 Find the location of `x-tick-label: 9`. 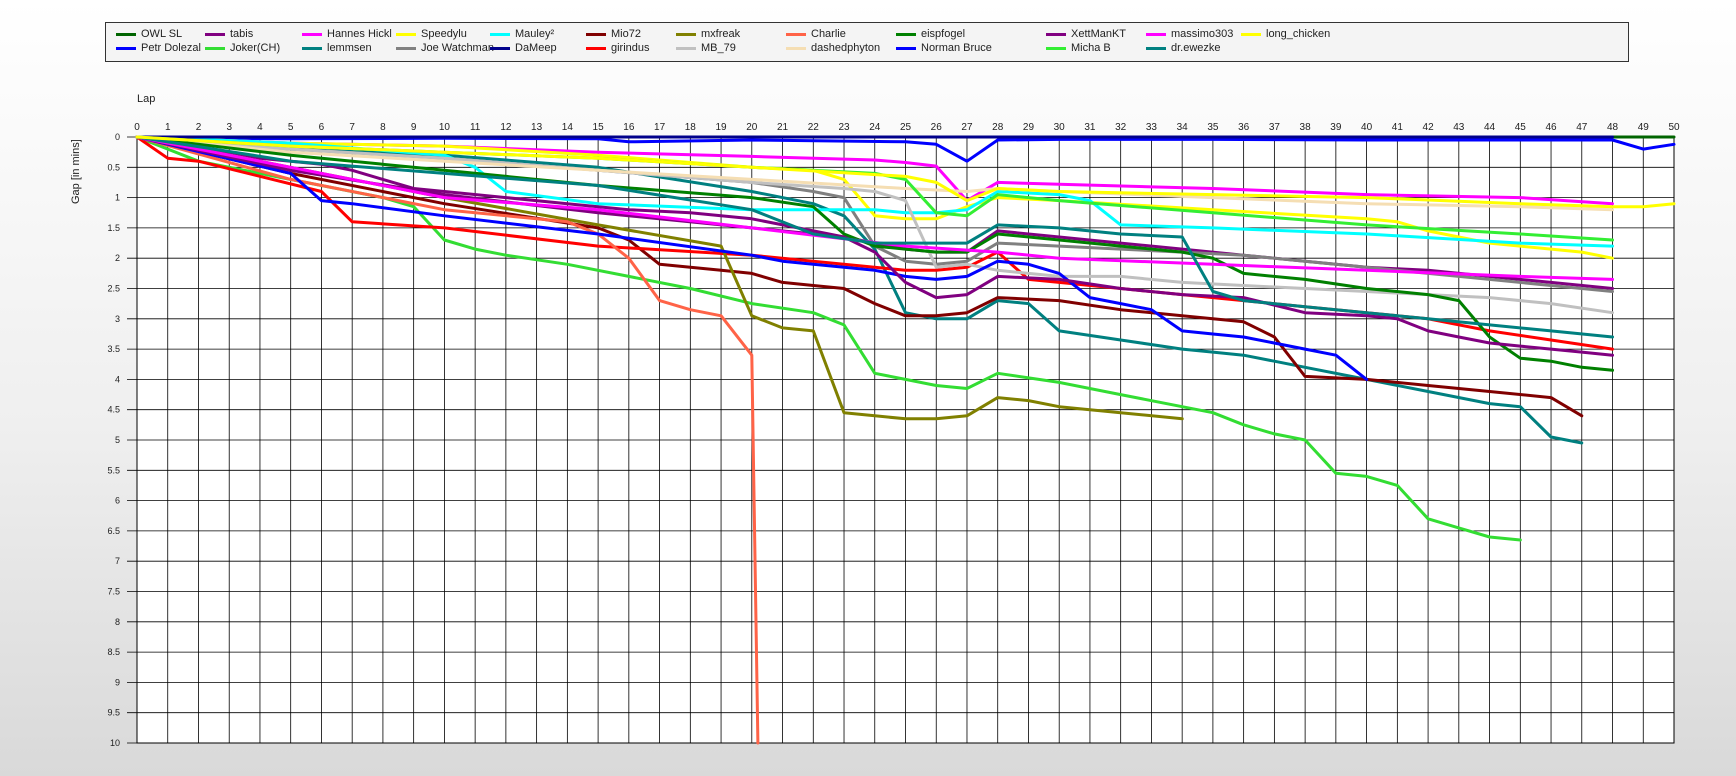

x-tick-label: 9 is located at coordinates (414, 127).